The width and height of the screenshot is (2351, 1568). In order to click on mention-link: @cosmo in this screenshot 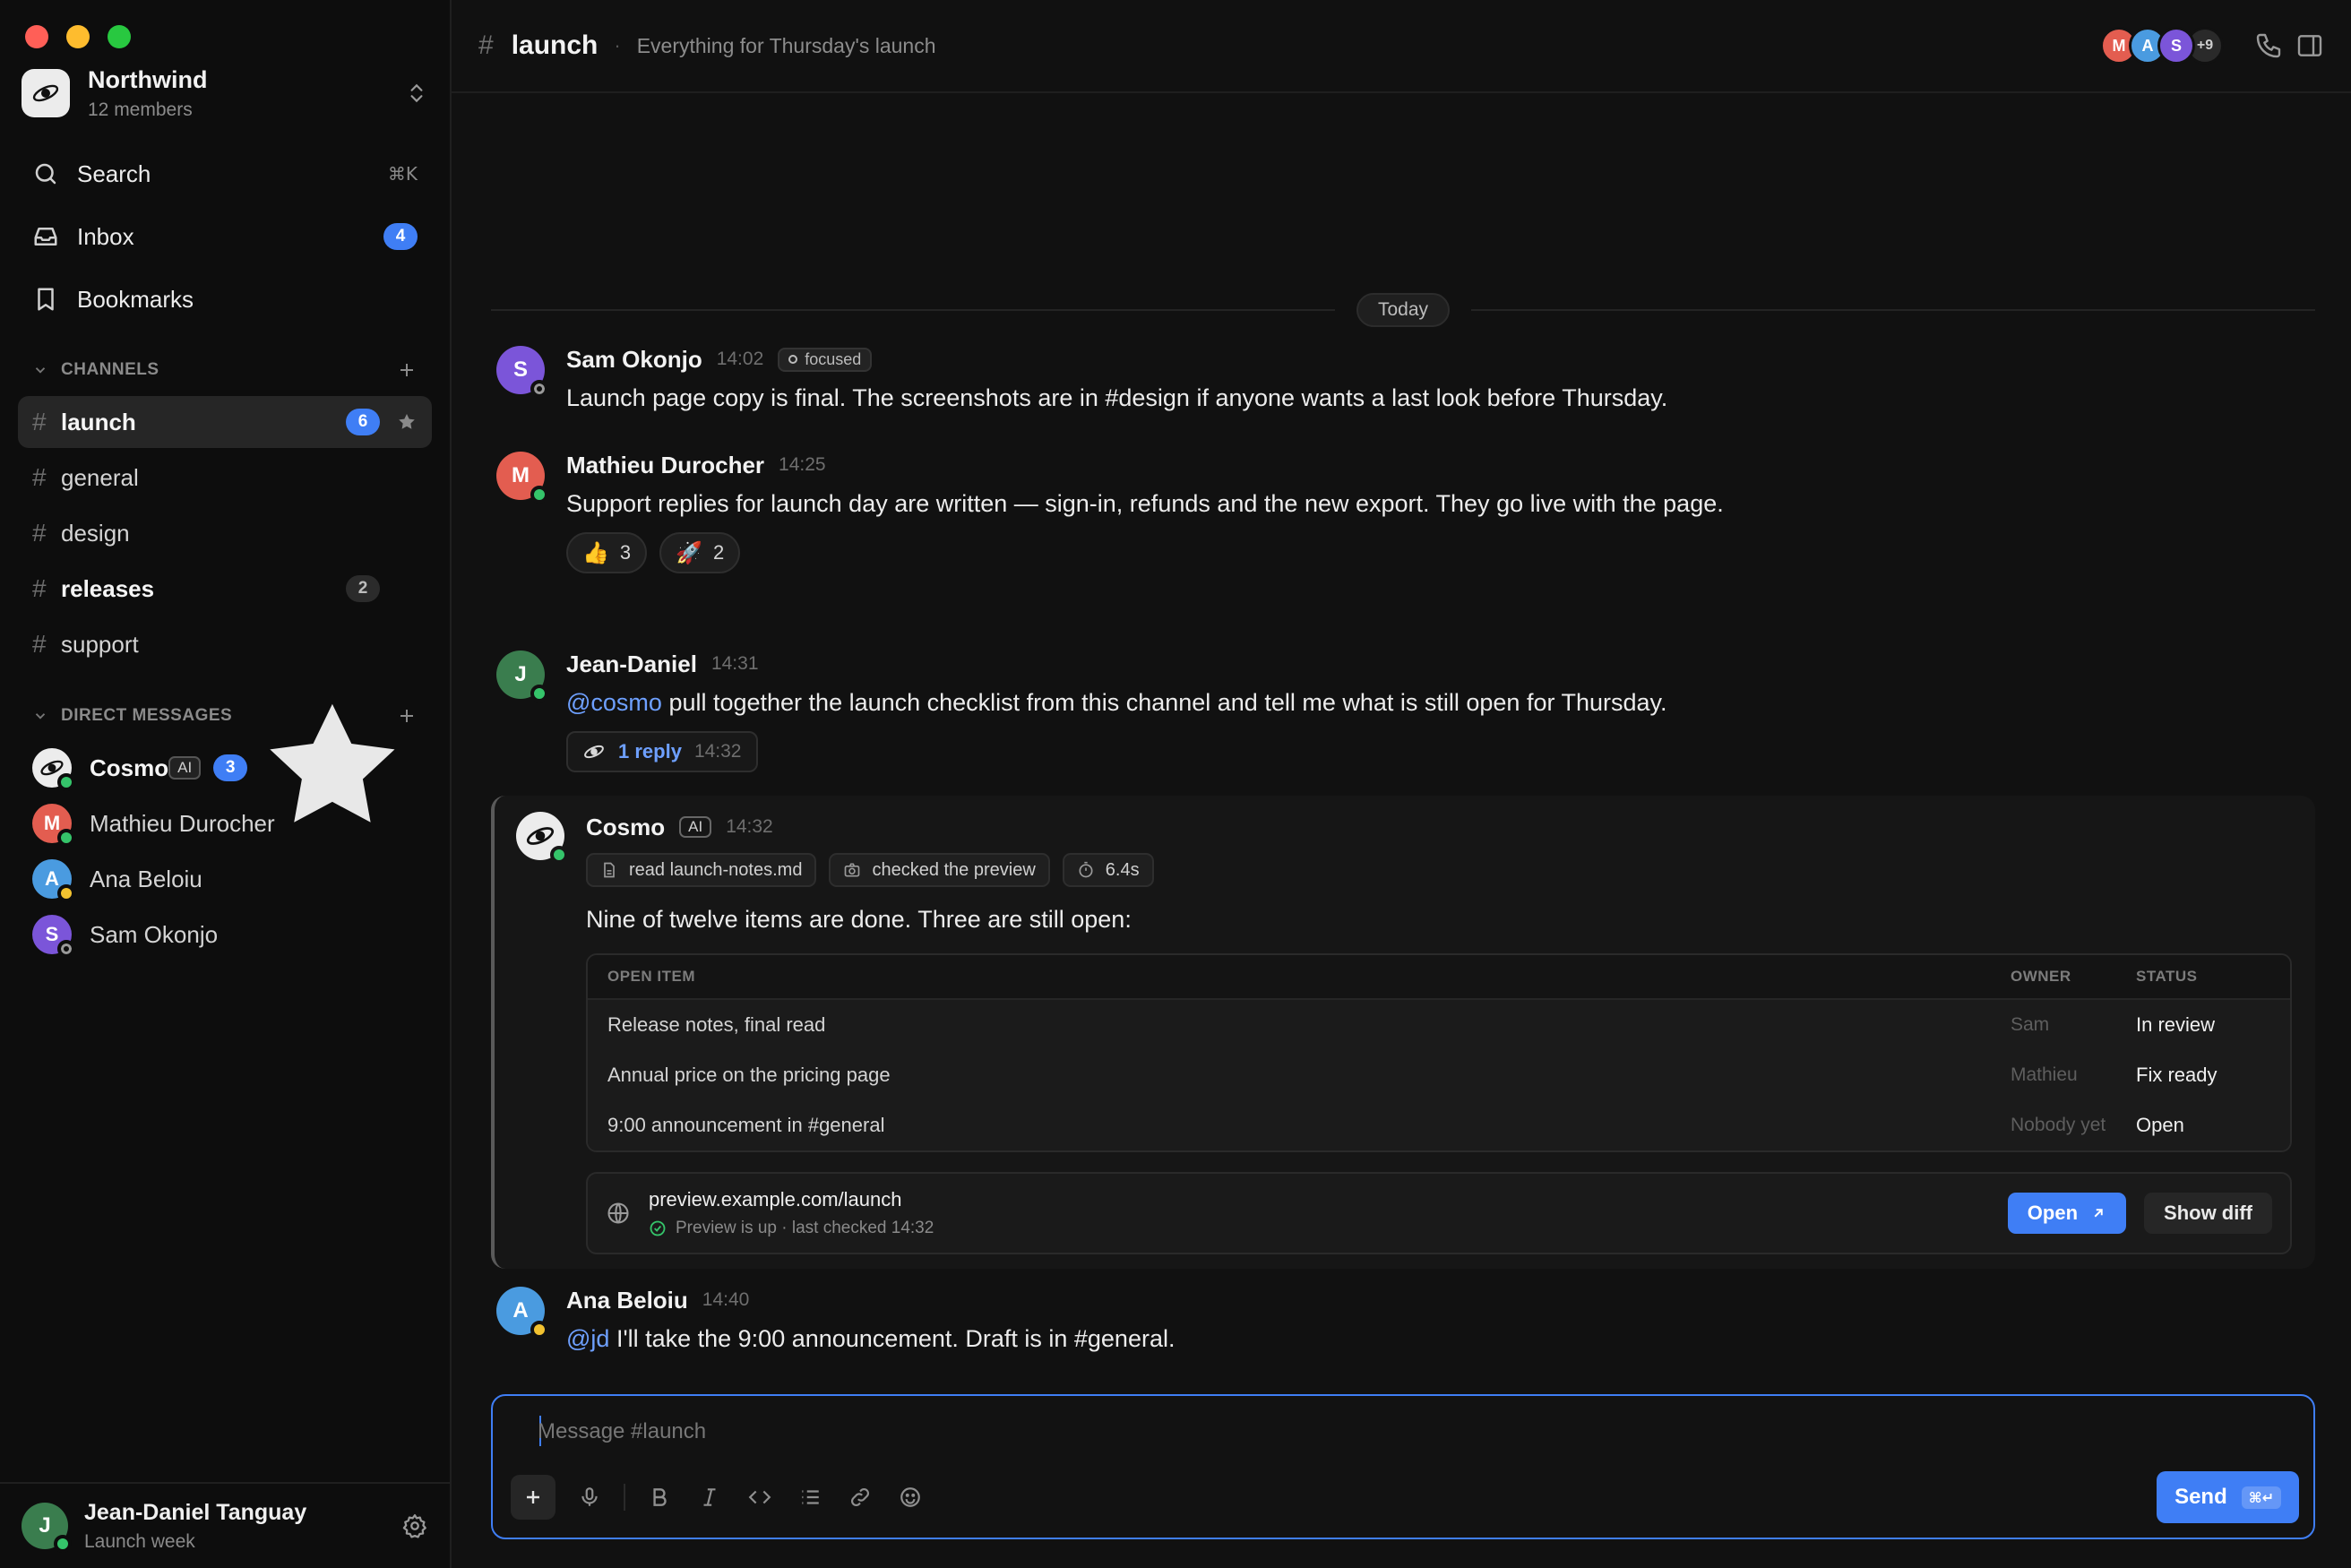, I will do `click(614, 702)`.